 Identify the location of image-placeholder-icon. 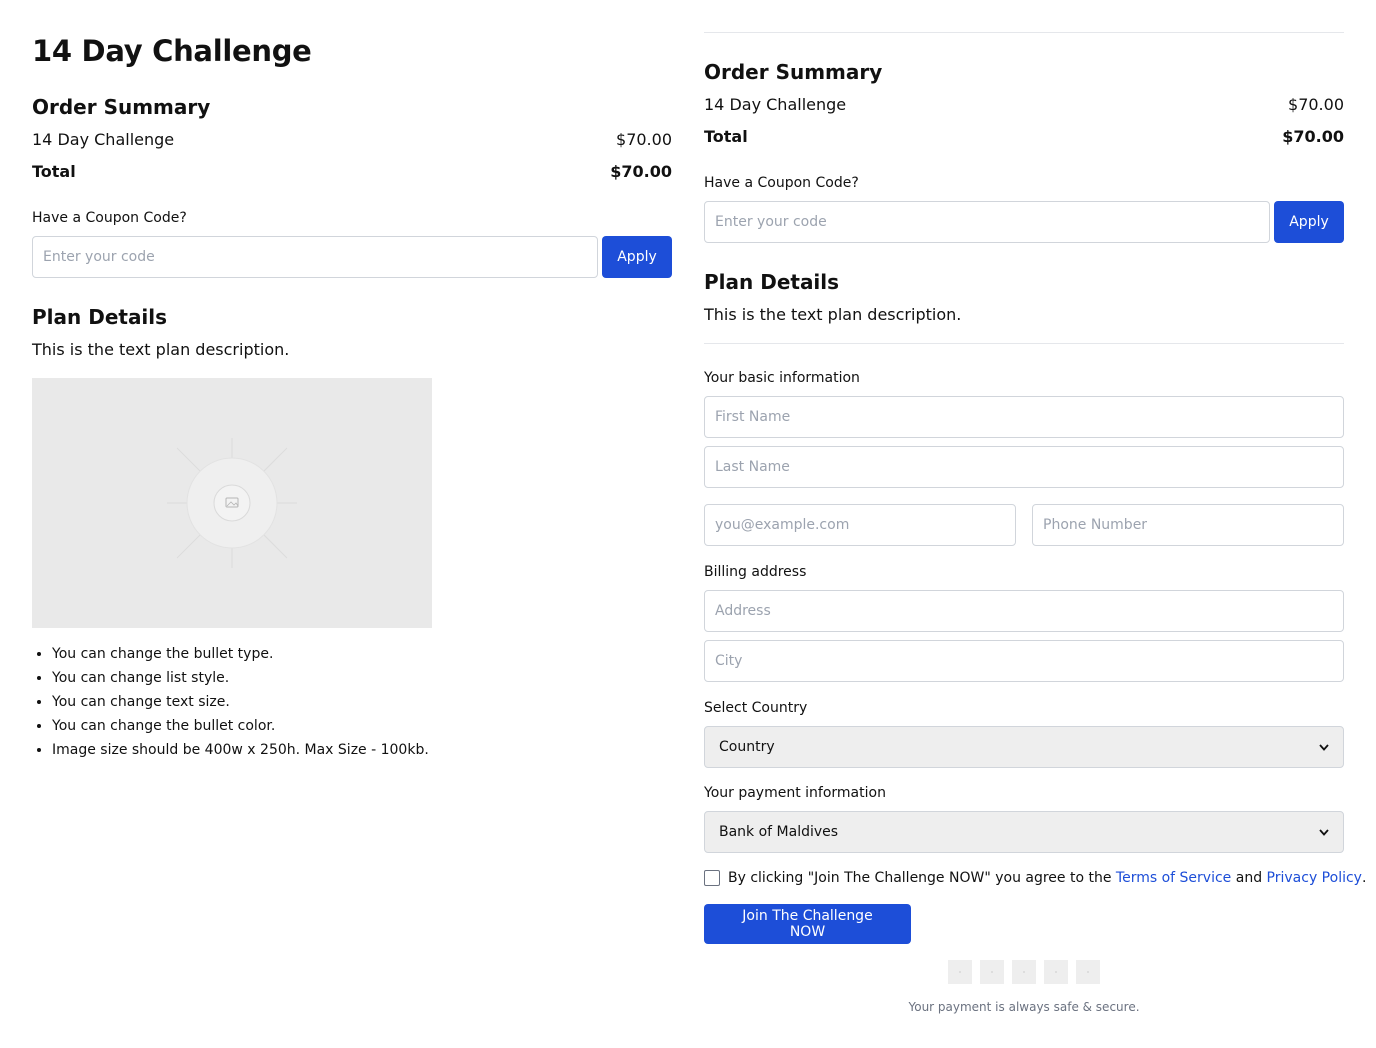
(232, 503).